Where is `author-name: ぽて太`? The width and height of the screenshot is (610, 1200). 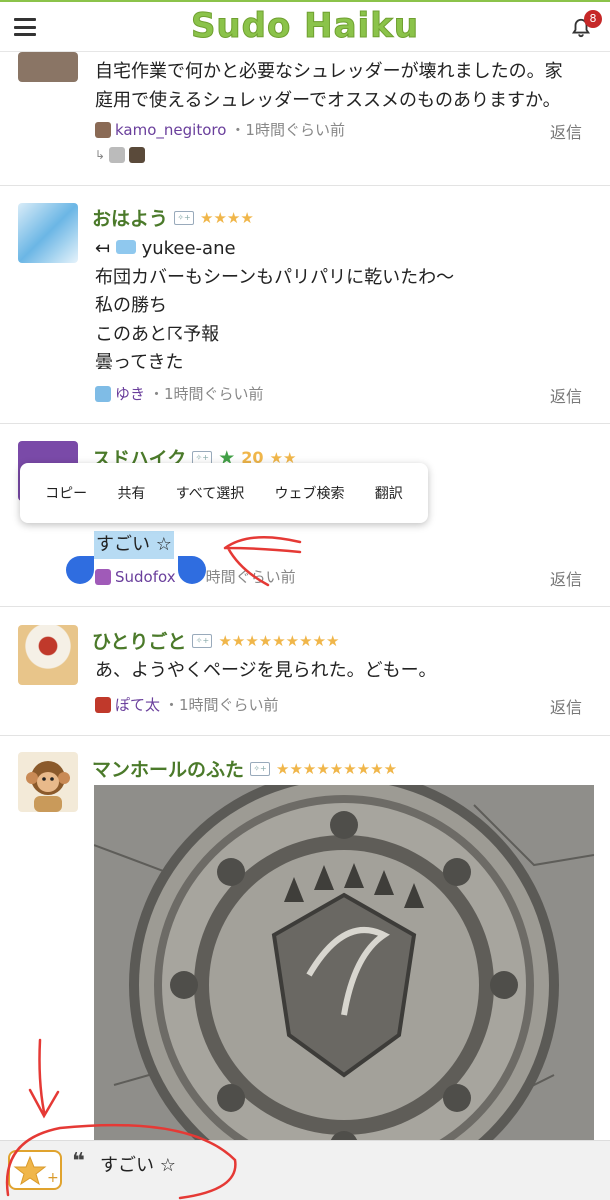
author-name: ぽて太 is located at coordinates (137, 704).